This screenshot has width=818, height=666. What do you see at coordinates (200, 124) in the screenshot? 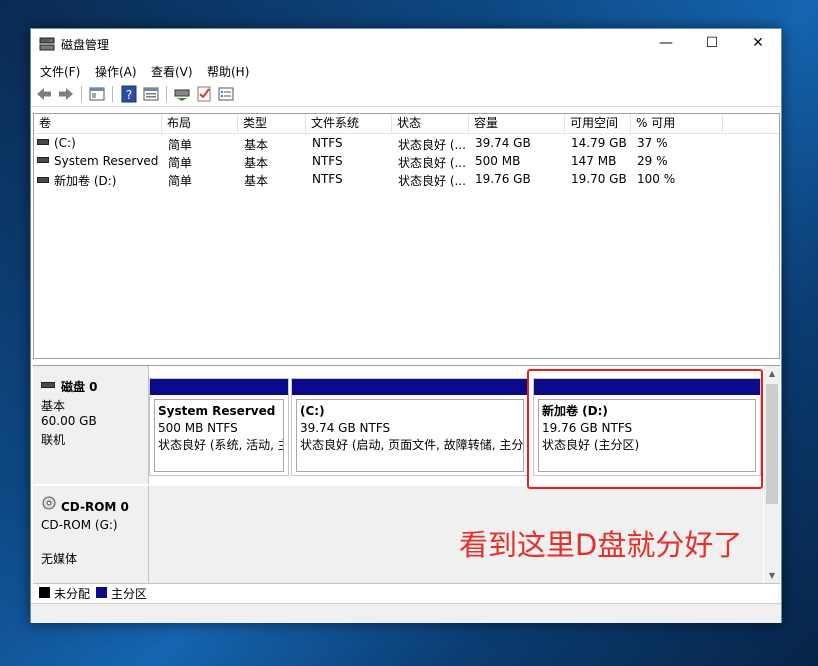
I see `column-header-layout: 布局` at bounding box center [200, 124].